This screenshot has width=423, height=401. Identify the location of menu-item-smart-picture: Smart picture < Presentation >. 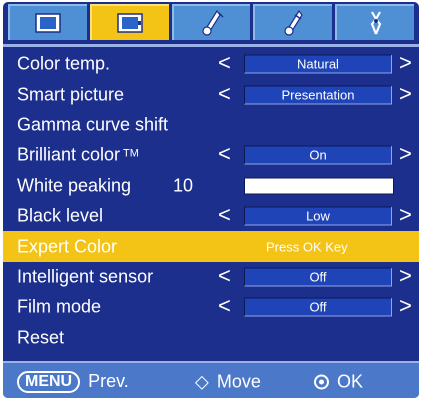
(211, 94).